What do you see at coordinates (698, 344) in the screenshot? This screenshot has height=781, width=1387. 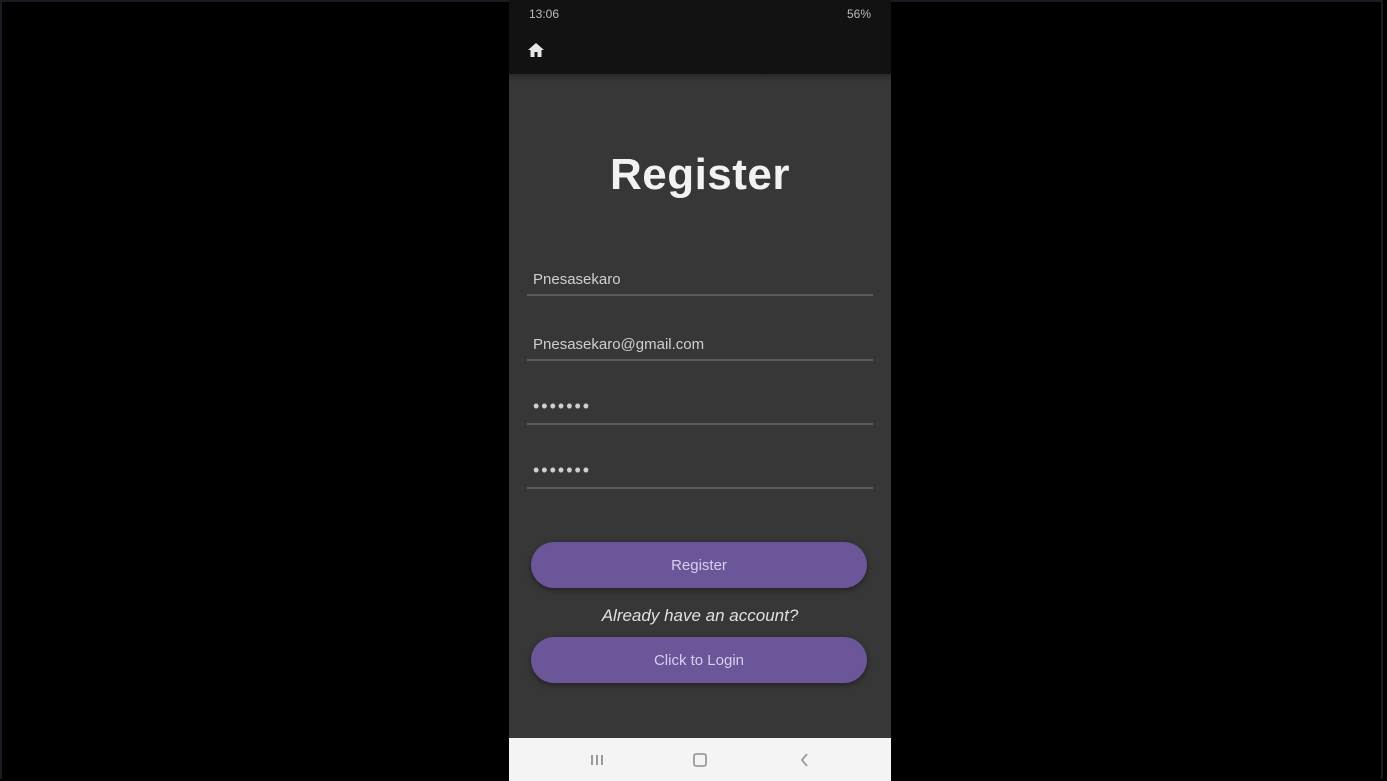 I see `email-input` at bounding box center [698, 344].